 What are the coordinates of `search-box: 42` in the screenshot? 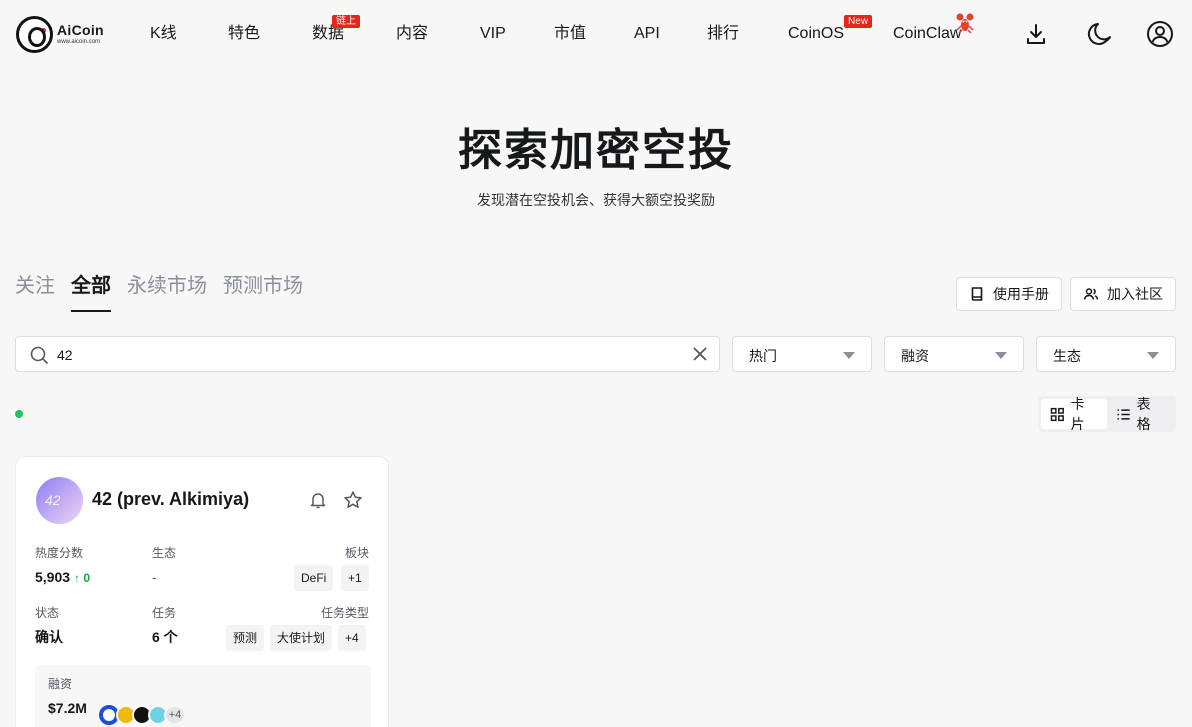 It's located at (367, 354).